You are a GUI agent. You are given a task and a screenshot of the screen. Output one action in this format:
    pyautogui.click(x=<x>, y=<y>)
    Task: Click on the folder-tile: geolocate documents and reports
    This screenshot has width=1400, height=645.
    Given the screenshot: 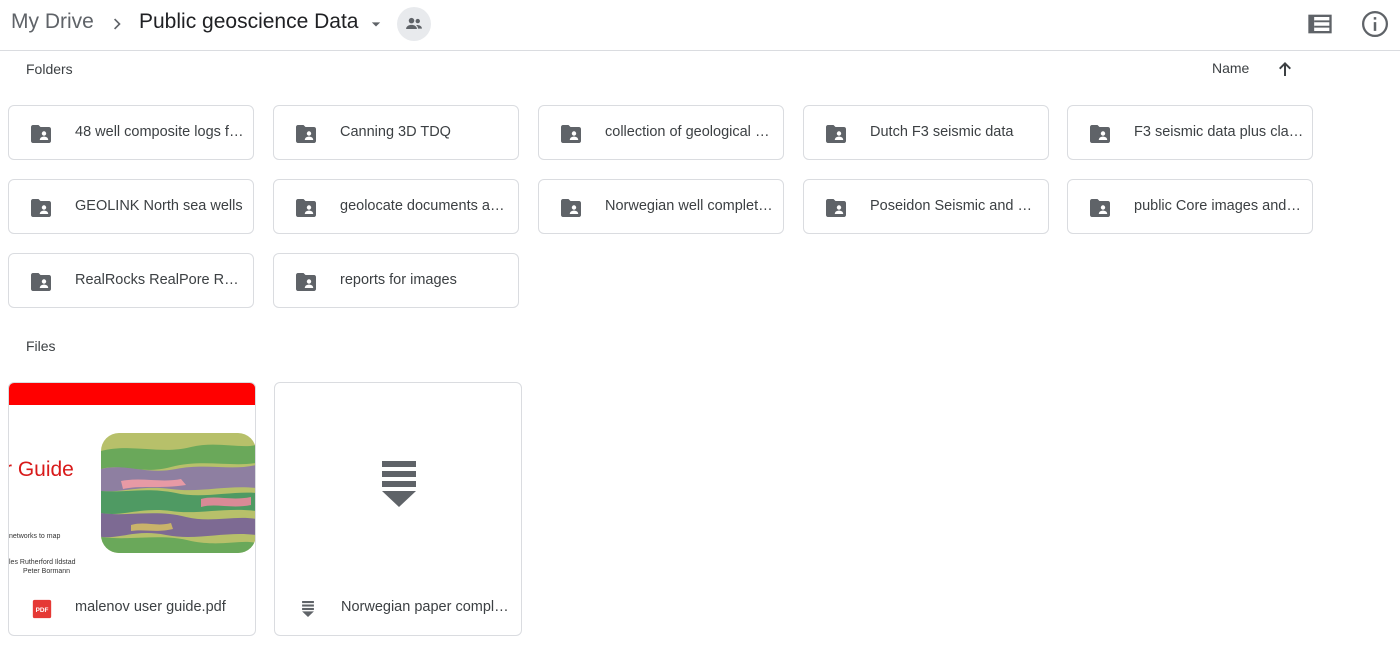 What is the action you would take?
    pyautogui.click(x=396, y=206)
    